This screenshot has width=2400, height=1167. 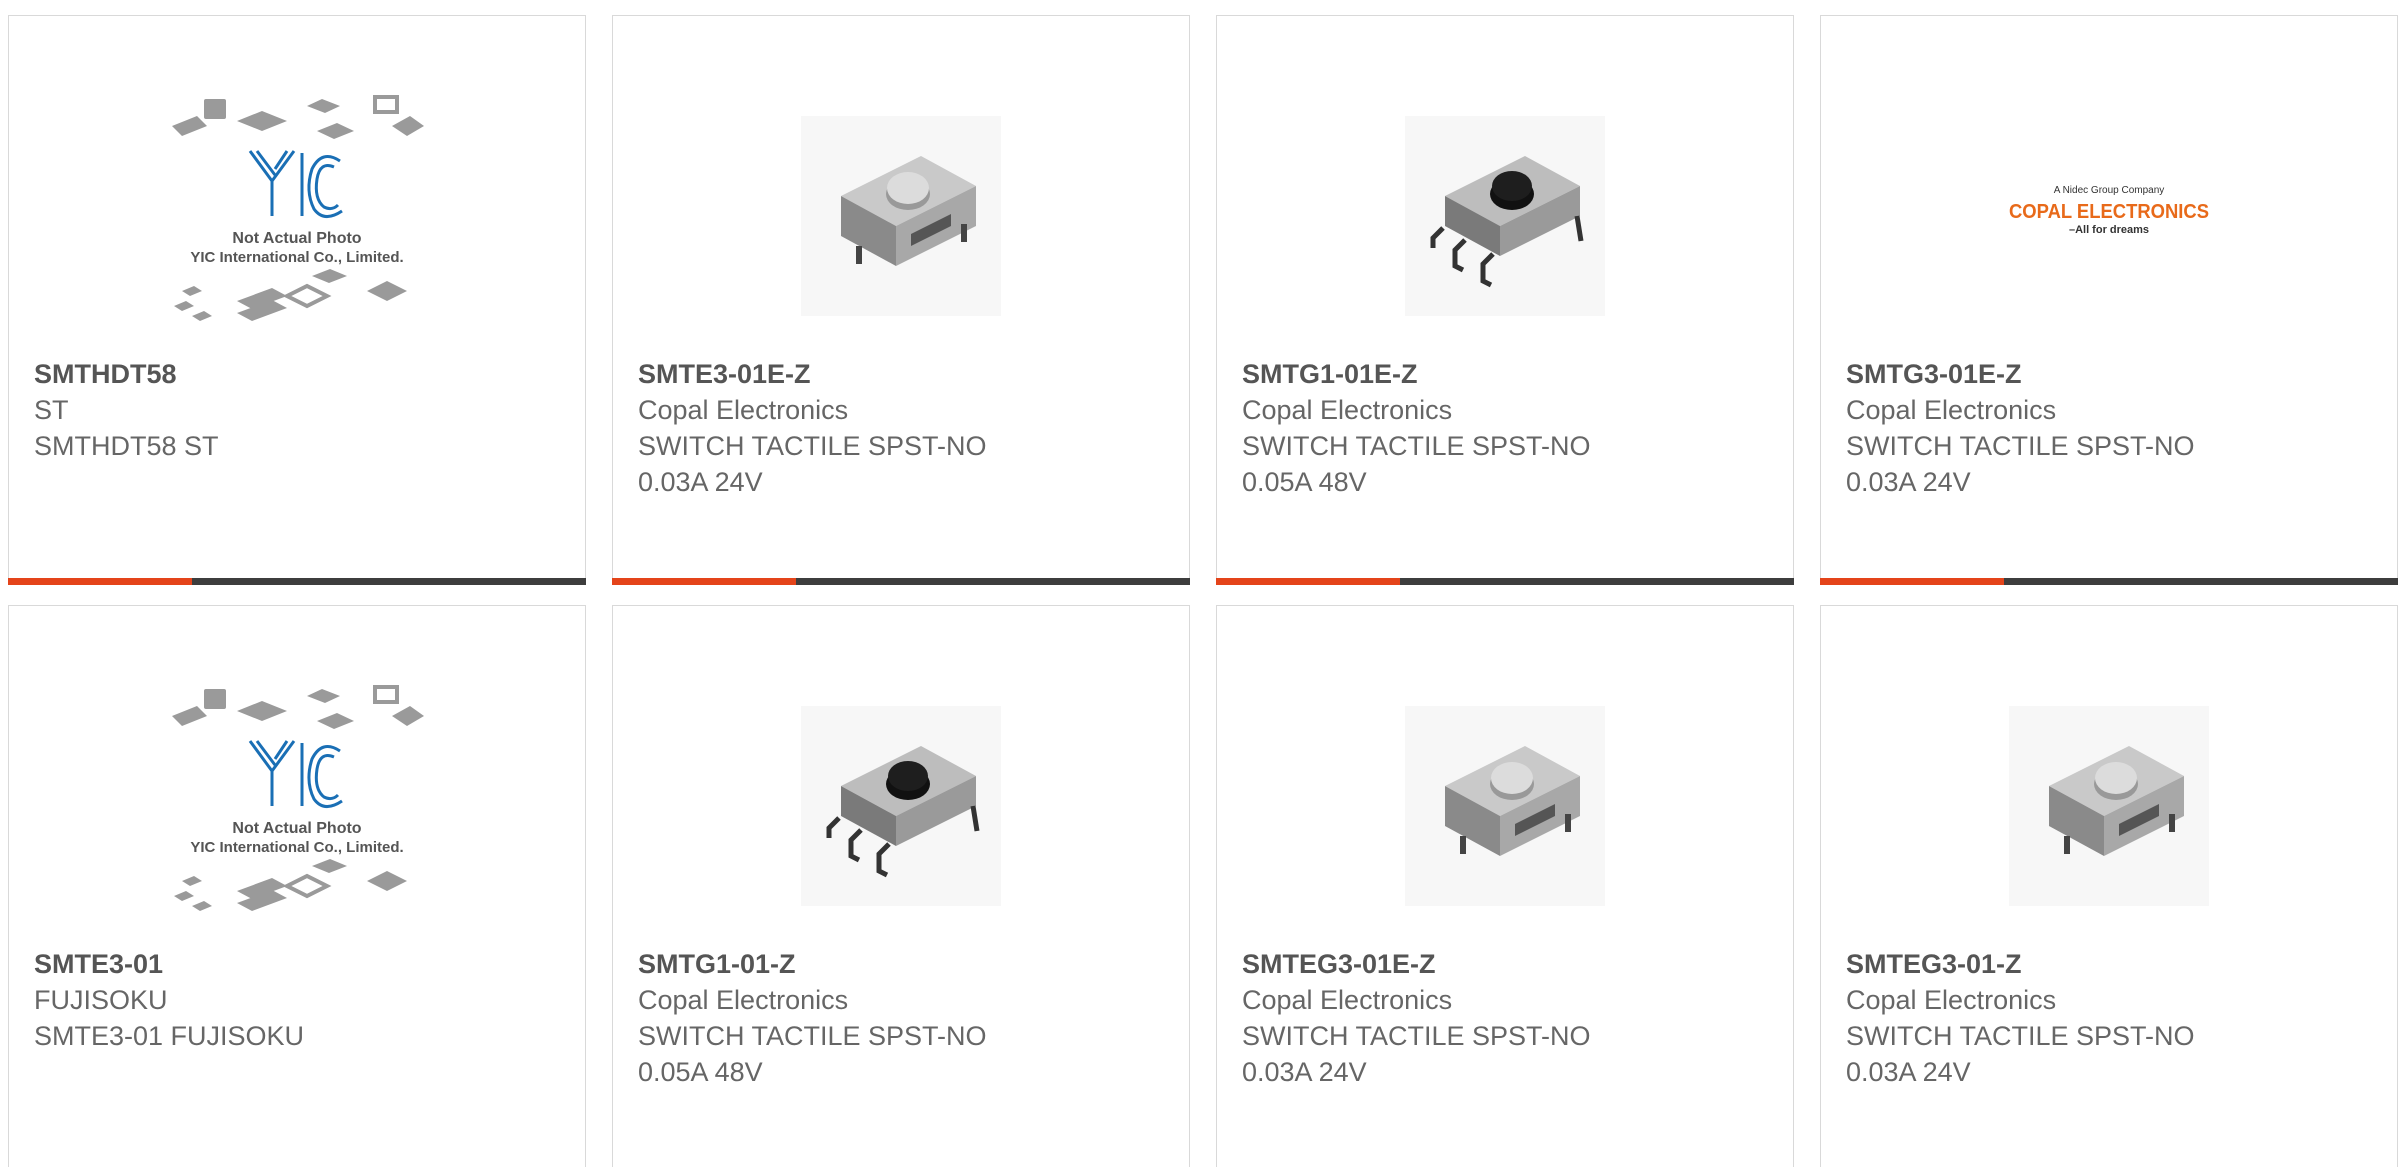 What do you see at coordinates (299, 964) in the screenshot?
I see `part-number: SMTE3-01` at bounding box center [299, 964].